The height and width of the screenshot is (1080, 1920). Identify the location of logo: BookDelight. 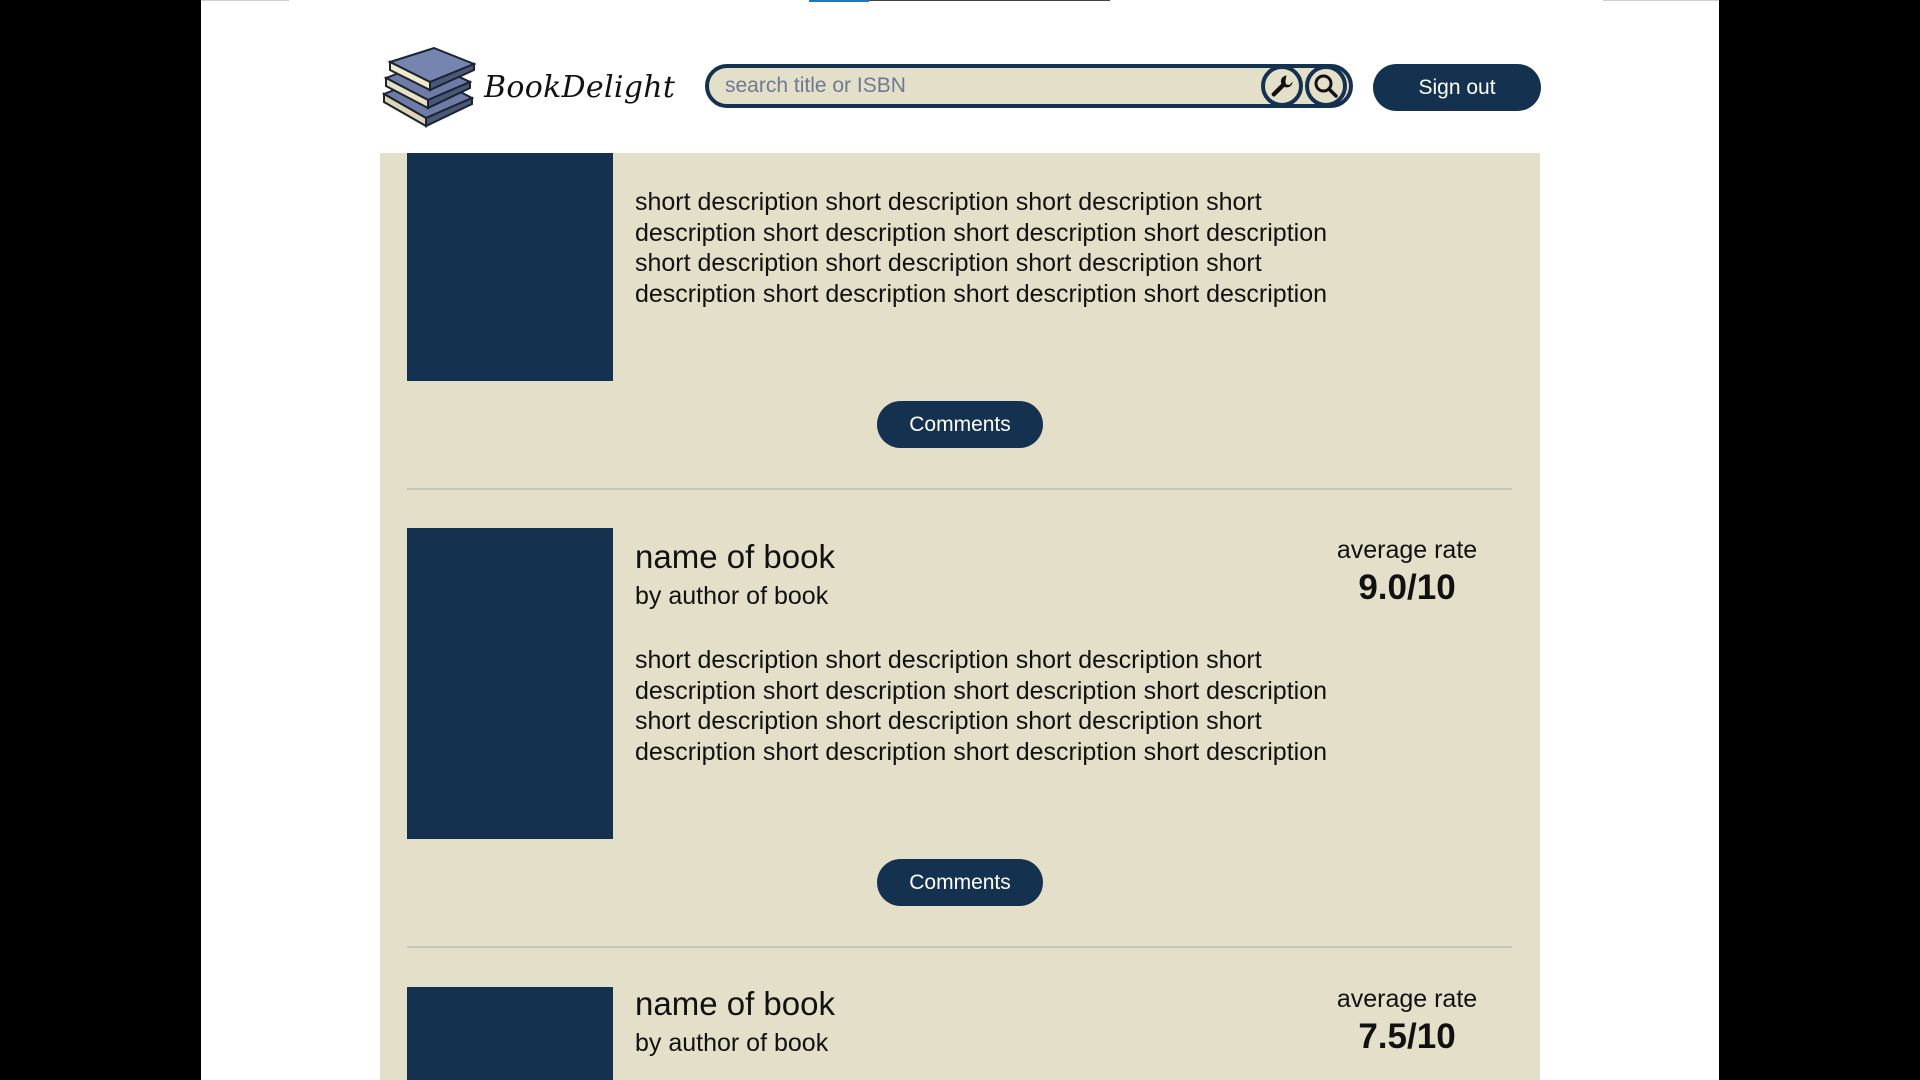
(530, 87).